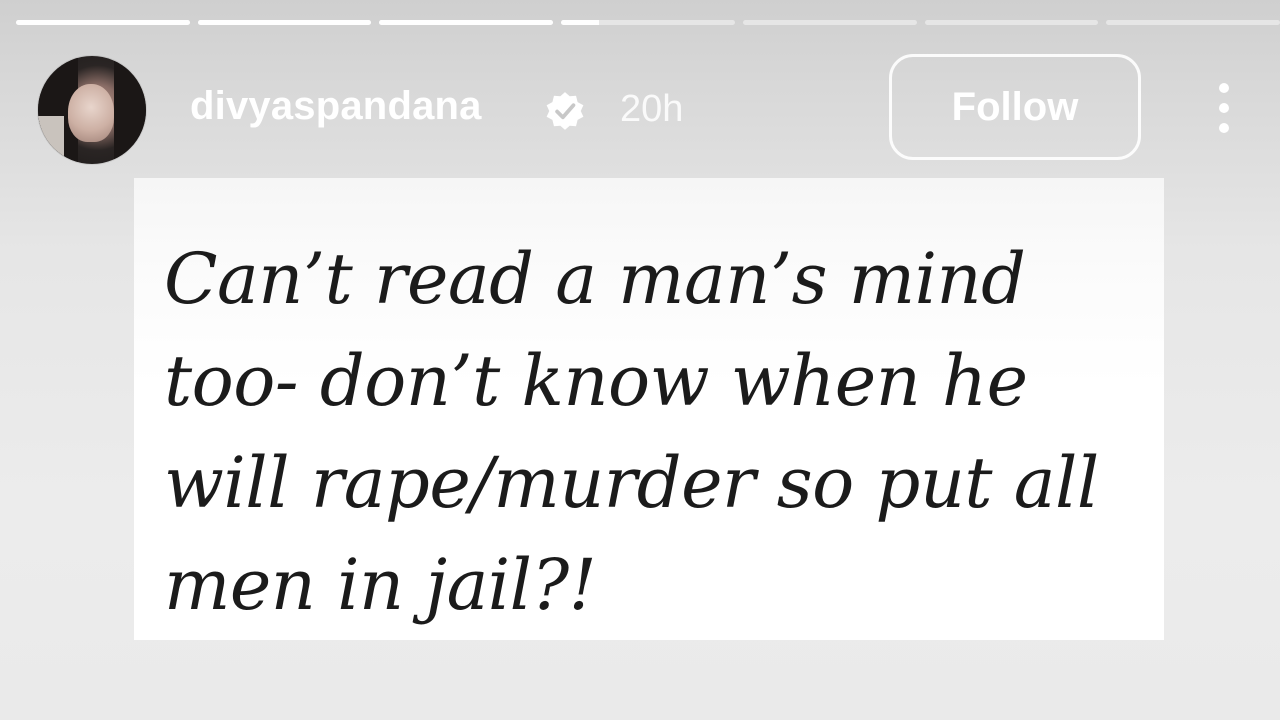 This screenshot has height=720, width=1280. What do you see at coordinates (1015, 107) in the screenshot?
I see `follow-button: Follow` at bounding box center [1015, 107].